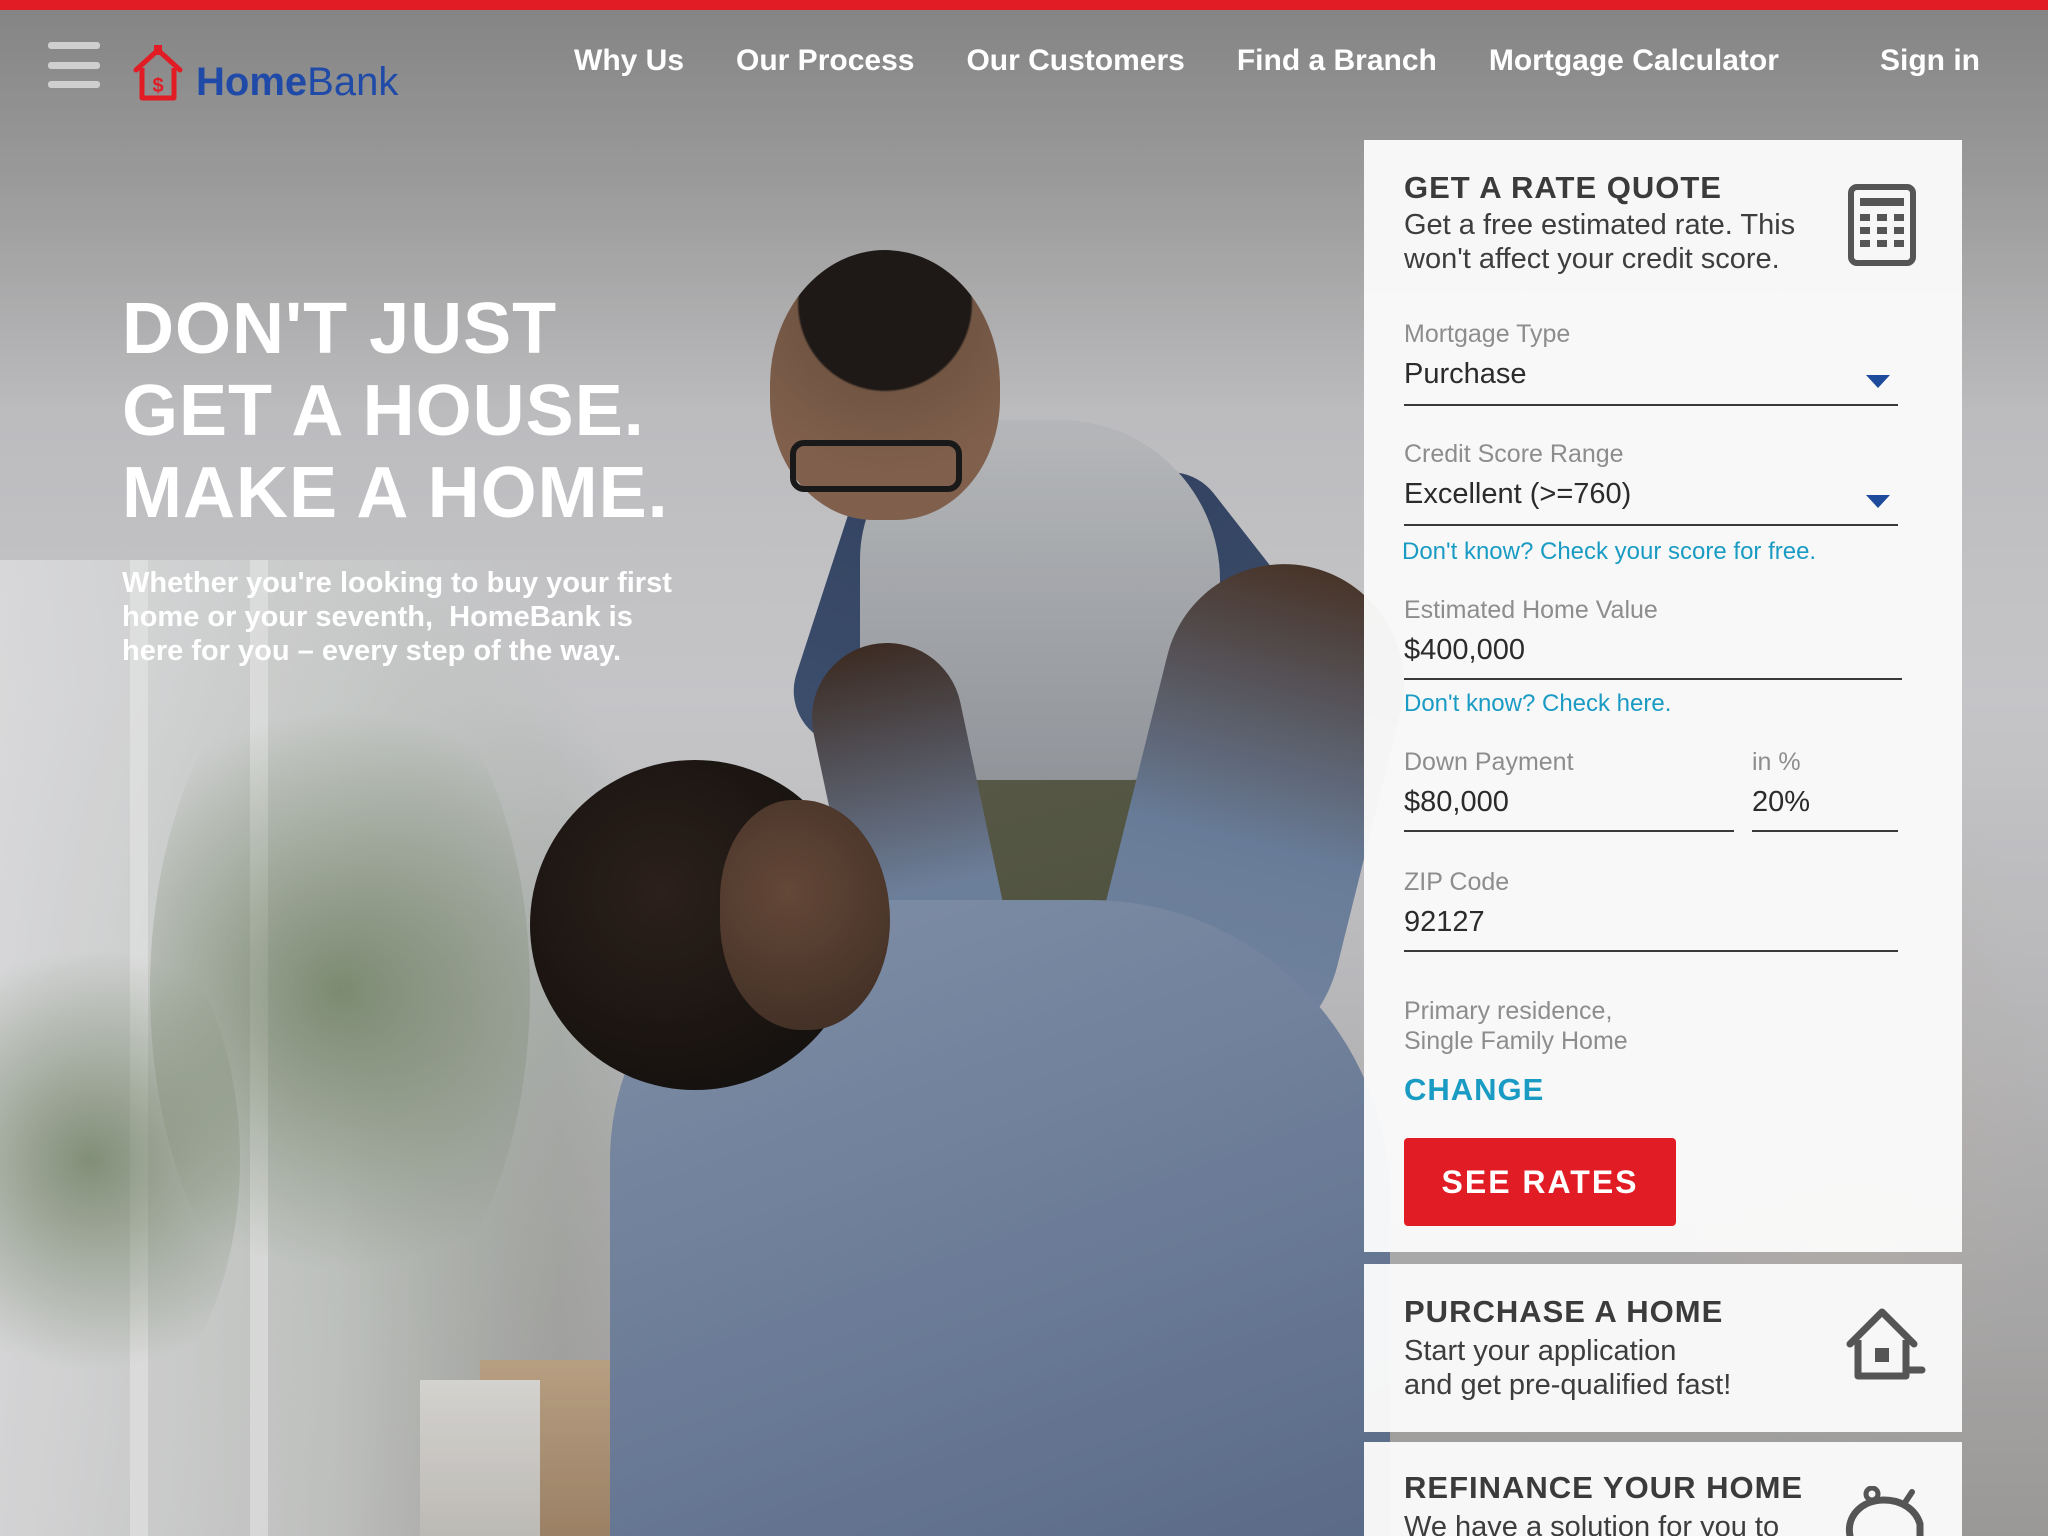 Image resolution: width=2048 pixels, height=1536 pixels. What do you see at coordinates (1609, 552) in the screenshot?
I see `check-credit-score-link: Don't know? Check your score for free.` at bounding box center [1609, 552].